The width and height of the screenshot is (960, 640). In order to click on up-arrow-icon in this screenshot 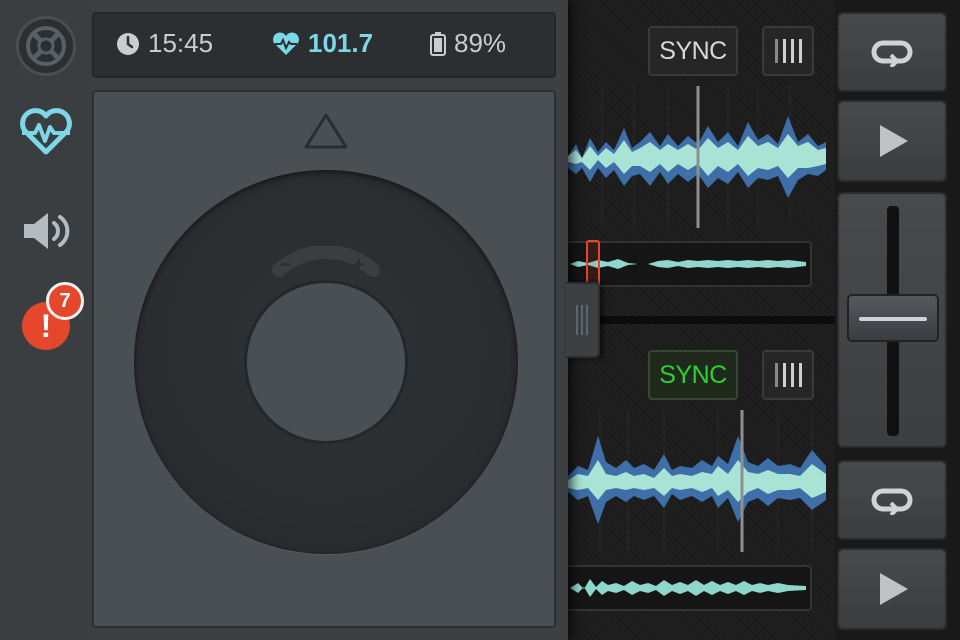, I will do `click(326, 133)`.